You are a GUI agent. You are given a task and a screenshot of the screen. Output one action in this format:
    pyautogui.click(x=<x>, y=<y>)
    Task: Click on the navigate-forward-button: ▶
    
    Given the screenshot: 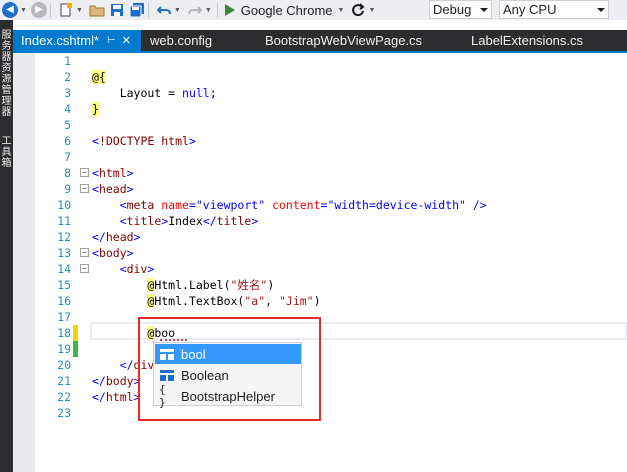 What is the action you would take?
    pyautogui.click(x=38, y=10)
    